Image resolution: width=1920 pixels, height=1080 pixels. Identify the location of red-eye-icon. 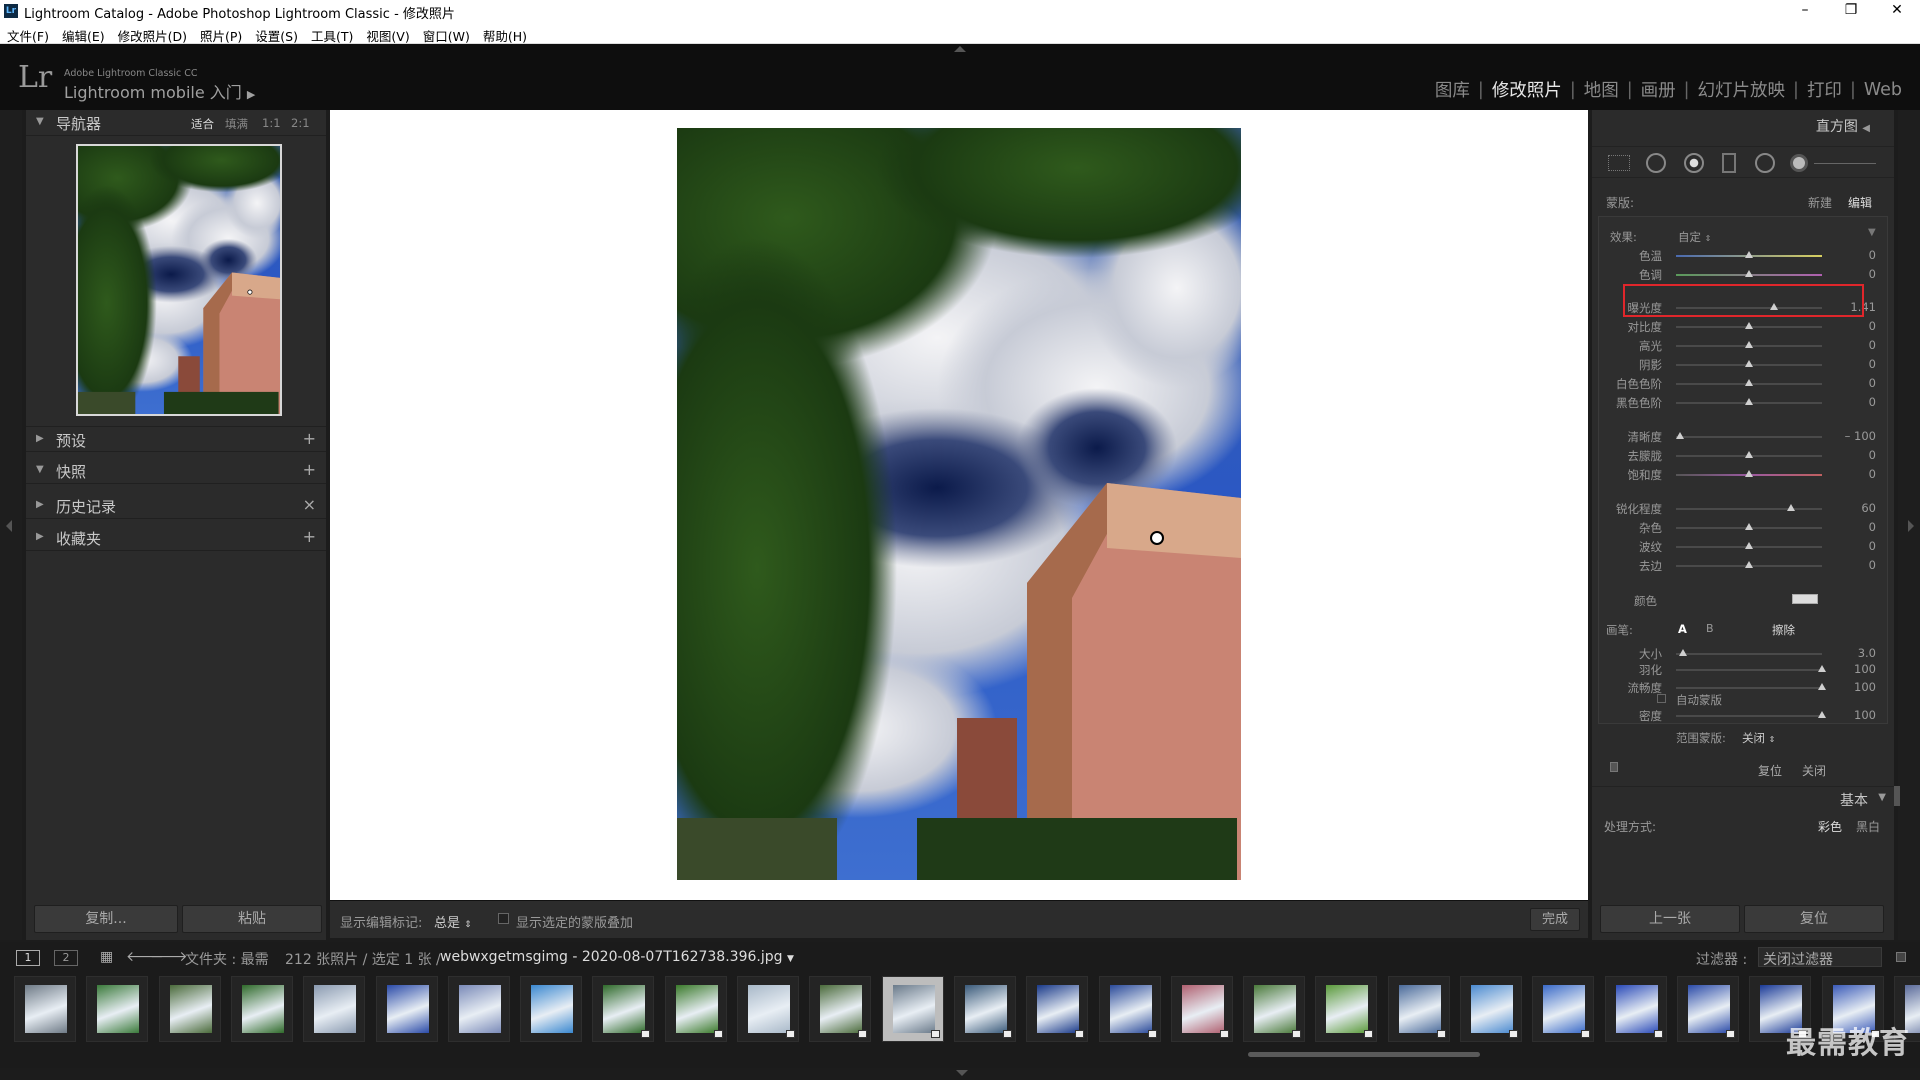
(1694, 163).